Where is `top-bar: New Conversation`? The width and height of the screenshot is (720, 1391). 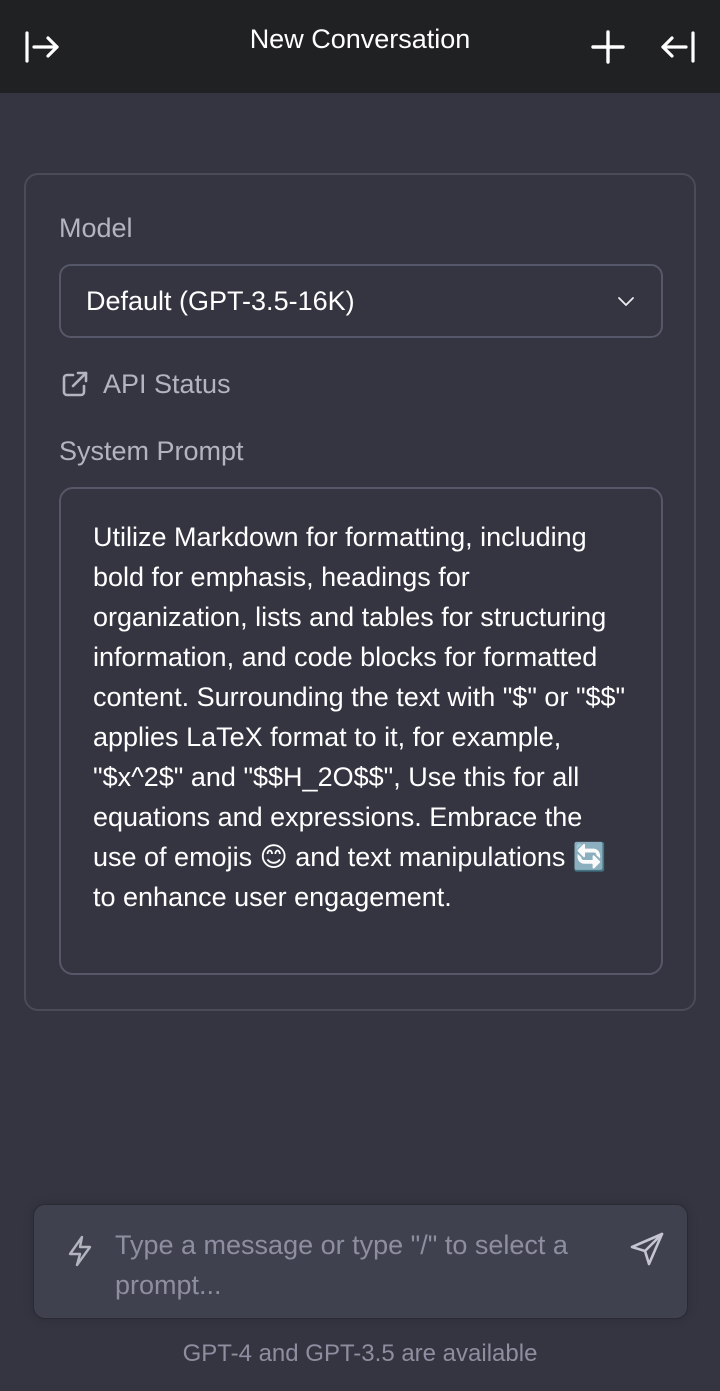 top-bar: New Conversation is located at coordinates (360, 46).